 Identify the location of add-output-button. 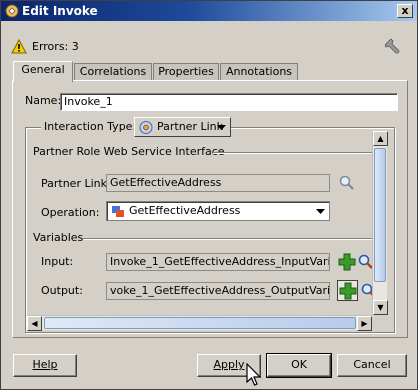
(347, 290).